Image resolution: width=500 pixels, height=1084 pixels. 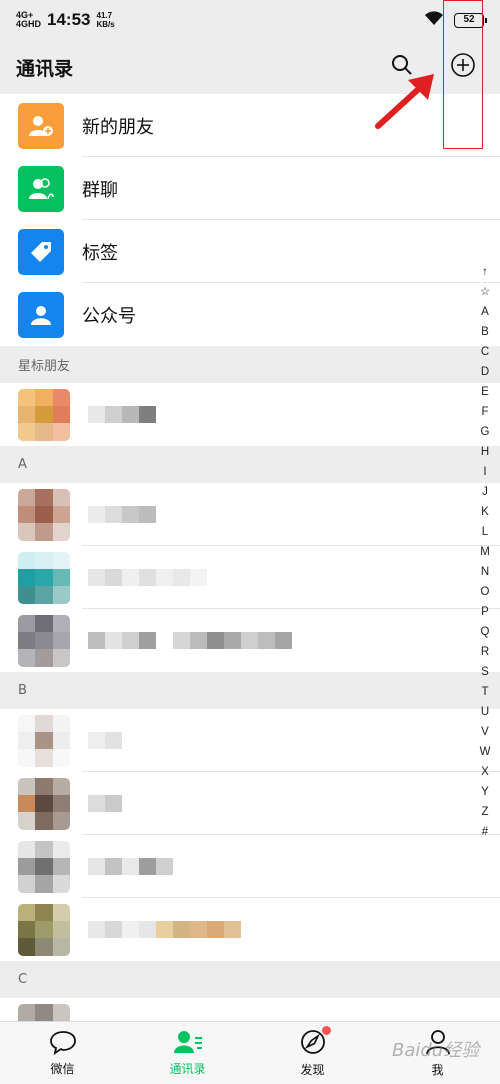 What do you see at coordinates (41, 251) in the screenshot?
I see `tag-icon` at bounding box center [41, 251].